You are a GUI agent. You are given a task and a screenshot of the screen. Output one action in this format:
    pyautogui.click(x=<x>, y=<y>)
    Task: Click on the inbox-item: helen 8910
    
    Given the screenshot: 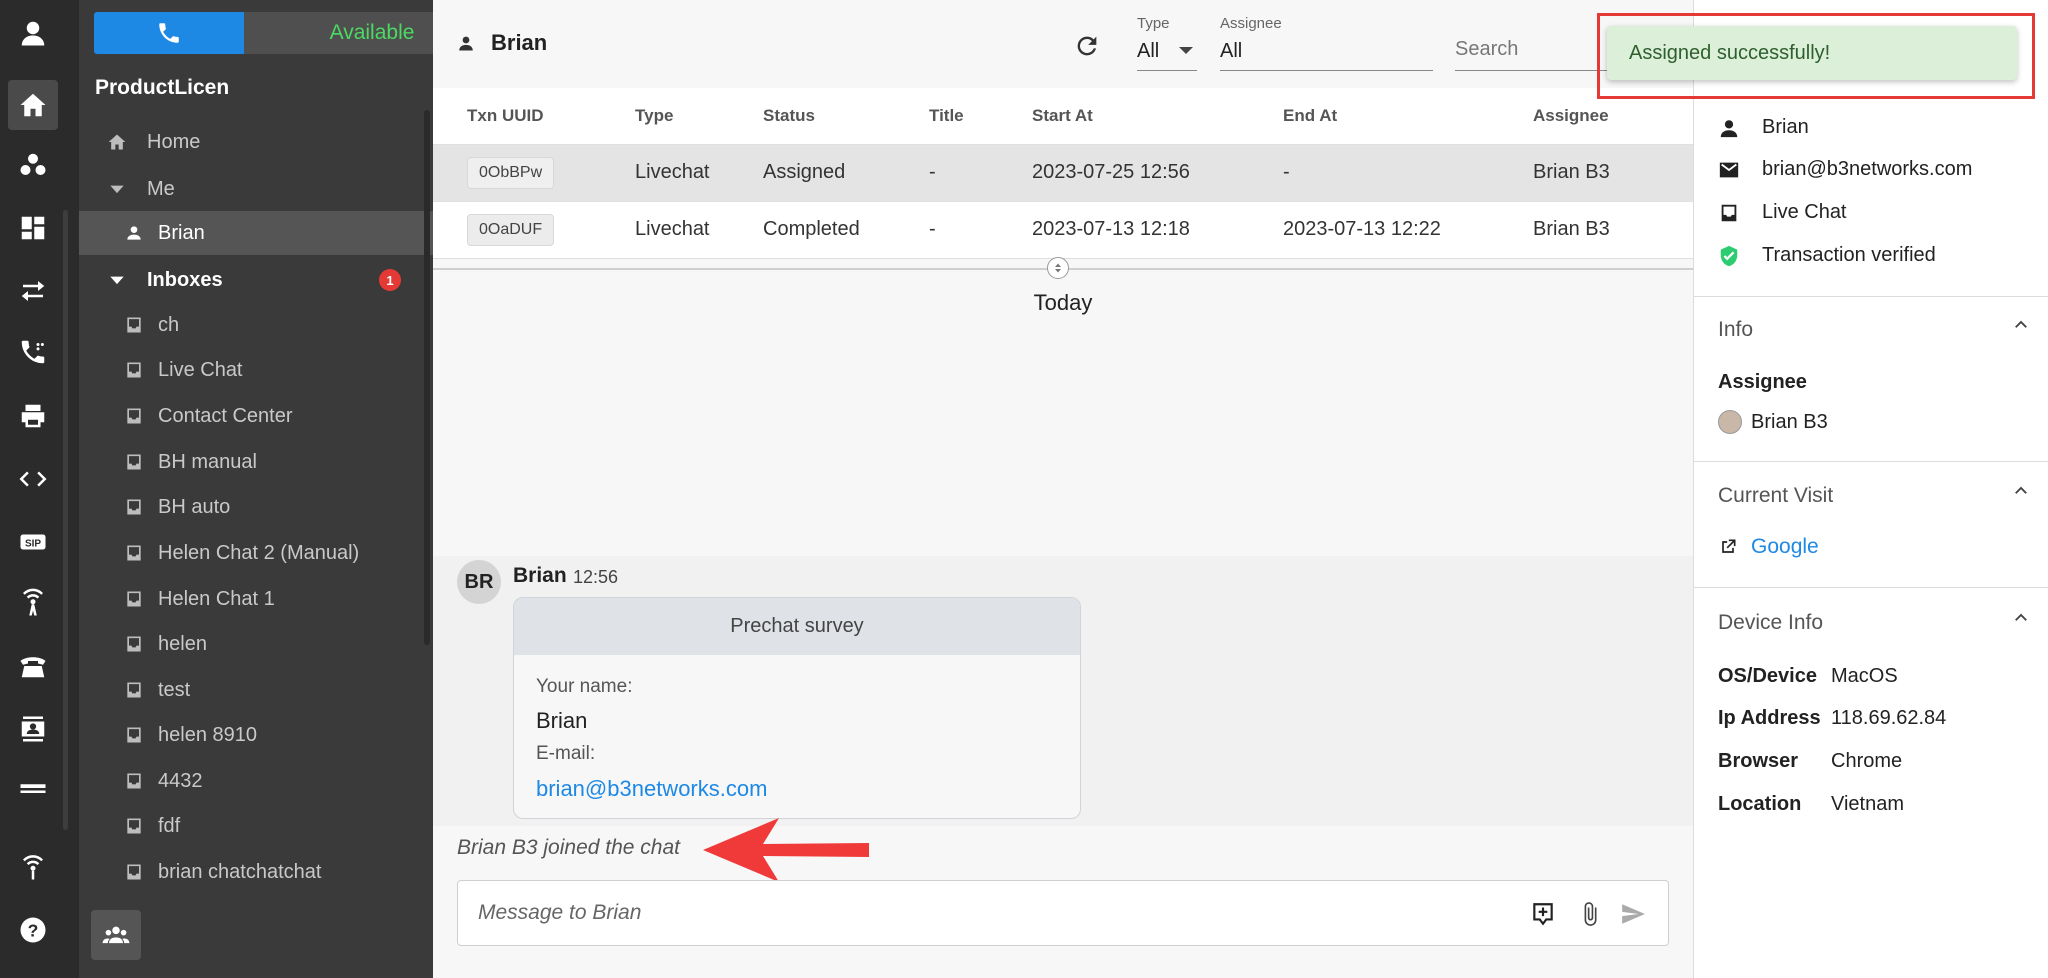 What is the action you would take?
    pyautogui.click(x=256, y=735)
    